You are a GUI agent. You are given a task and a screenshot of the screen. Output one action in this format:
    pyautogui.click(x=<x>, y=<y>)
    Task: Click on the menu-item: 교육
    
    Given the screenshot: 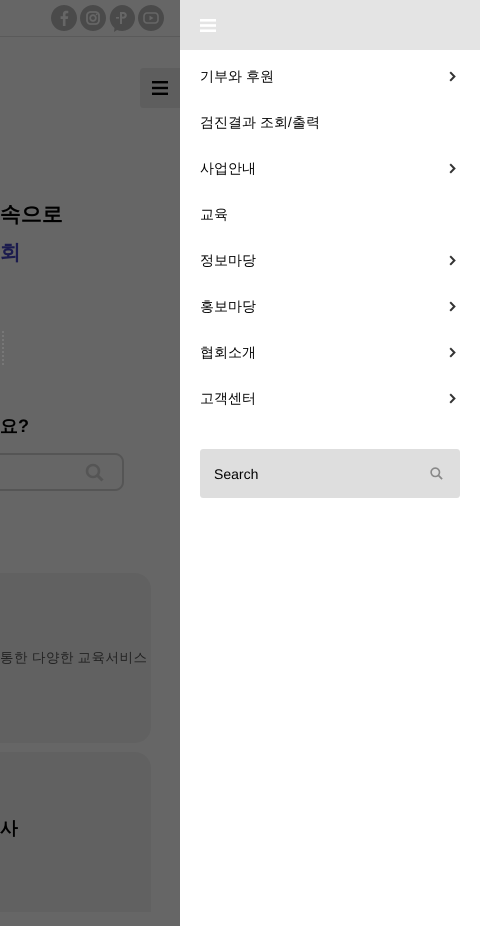 What is the action you would take?
    pyautogui.click(x=330, y=214)
    